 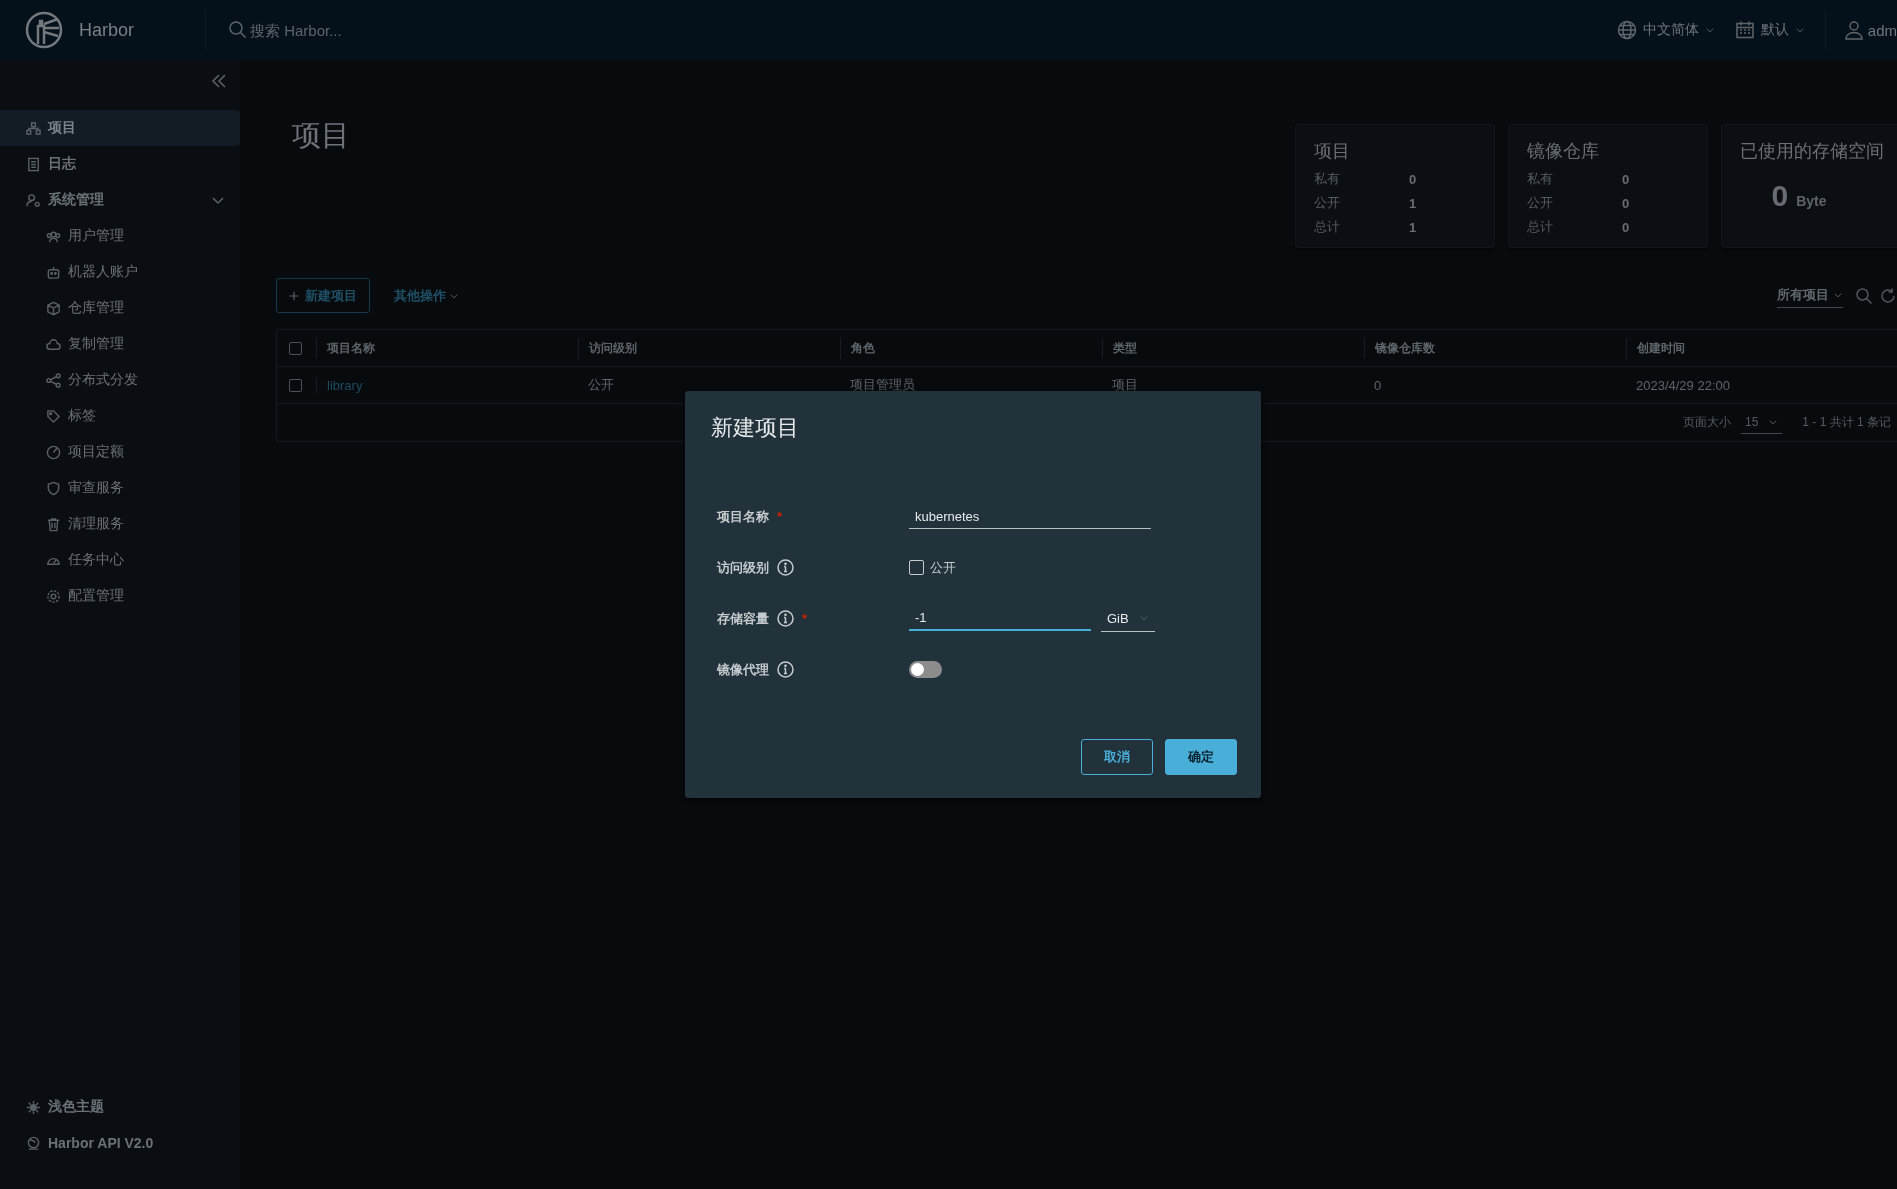 What do you see at coordinates (601, 384) in the screenshot?
I see `table-cell: 公开` at bounding box center [601, 384].